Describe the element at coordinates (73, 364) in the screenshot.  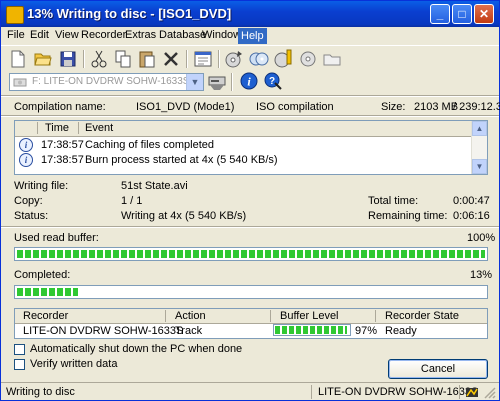
I see `verify-checkbox-label: Verify written data` at that location.